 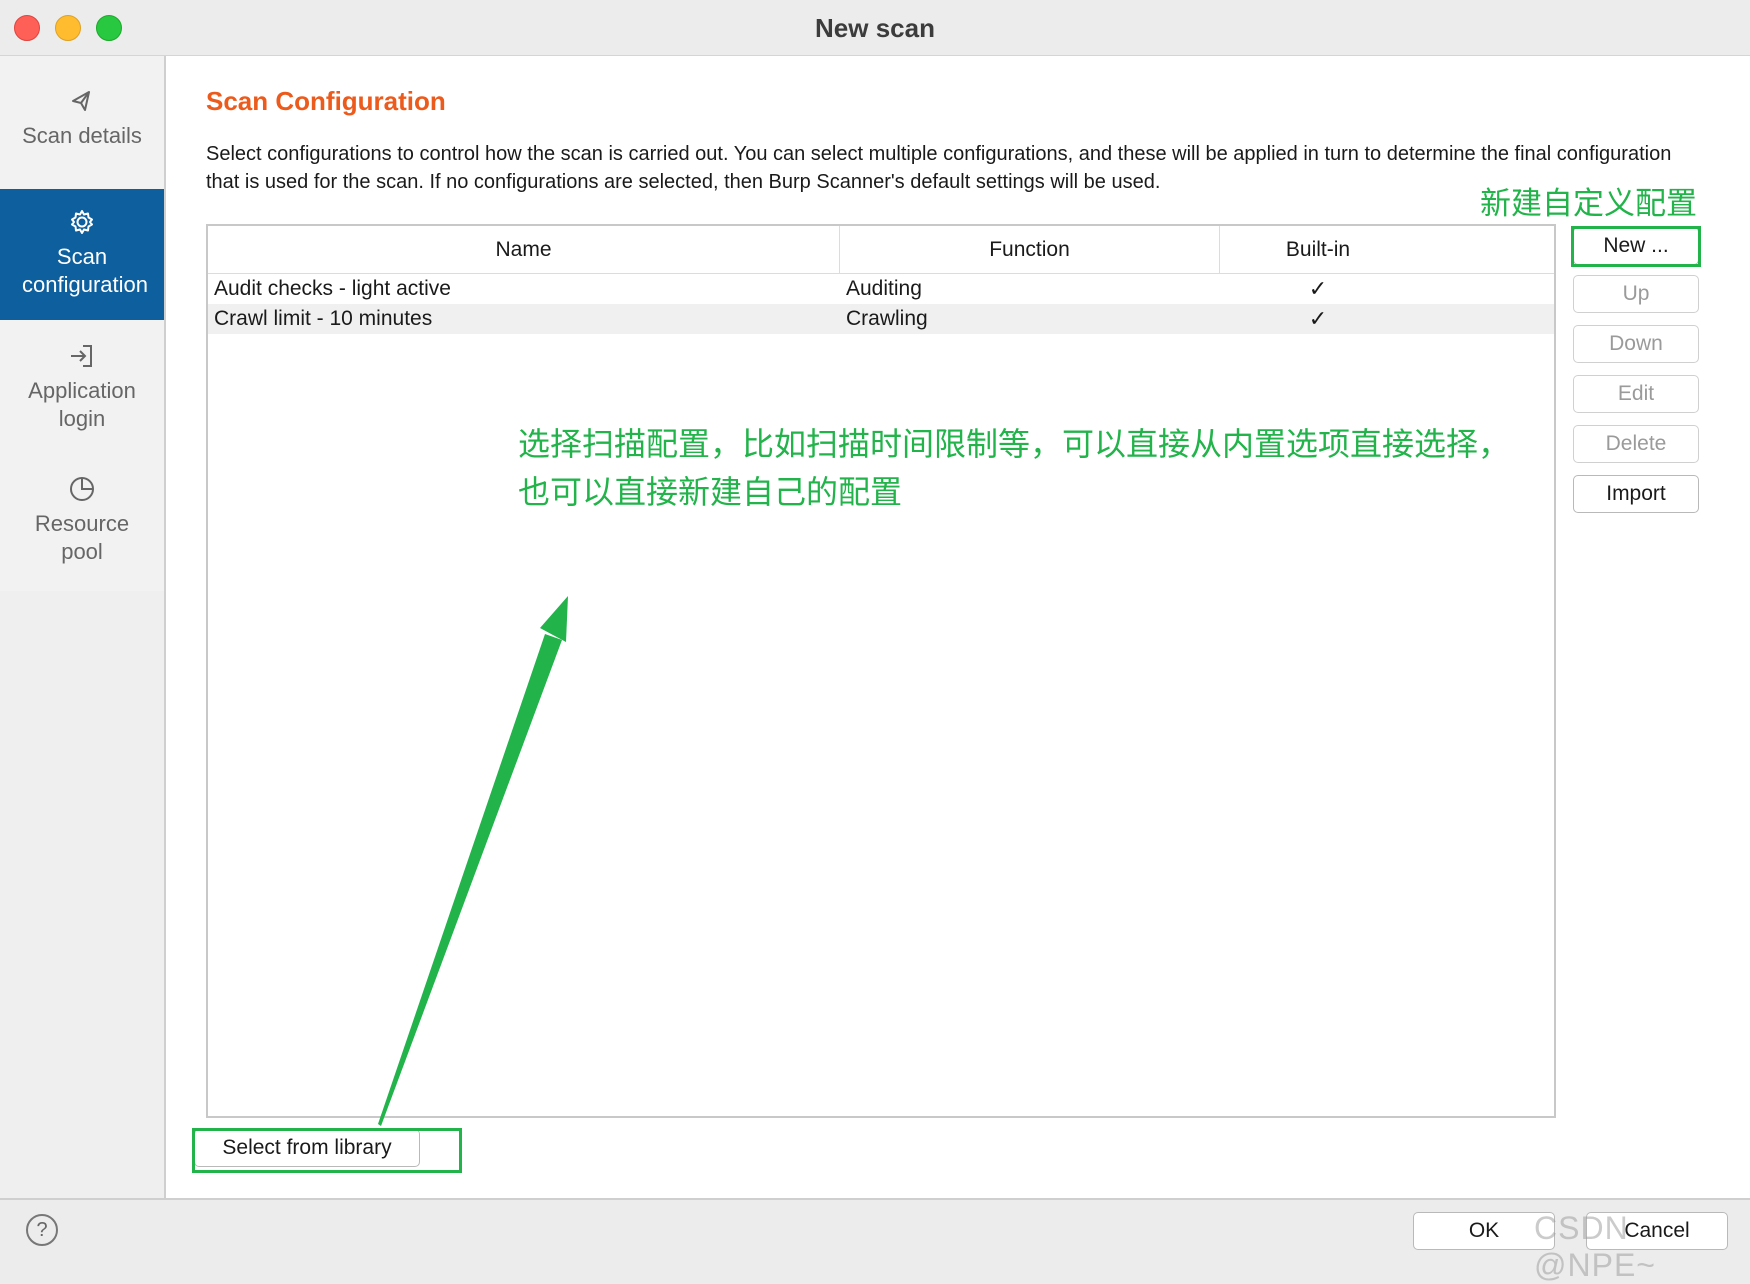 What do you see at coordinates (473, 861) in the screenshot?
I see `annotation-arrow` at bounding box center [473, 861].